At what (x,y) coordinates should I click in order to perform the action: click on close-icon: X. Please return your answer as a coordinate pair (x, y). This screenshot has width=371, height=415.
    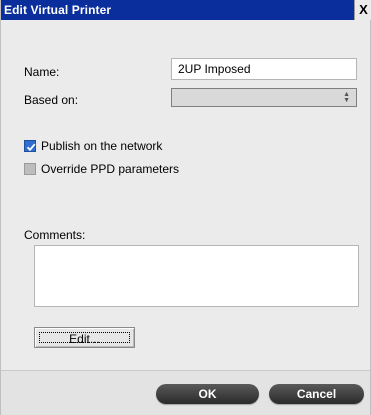
    Looking at the image, I should click on (363, 9).